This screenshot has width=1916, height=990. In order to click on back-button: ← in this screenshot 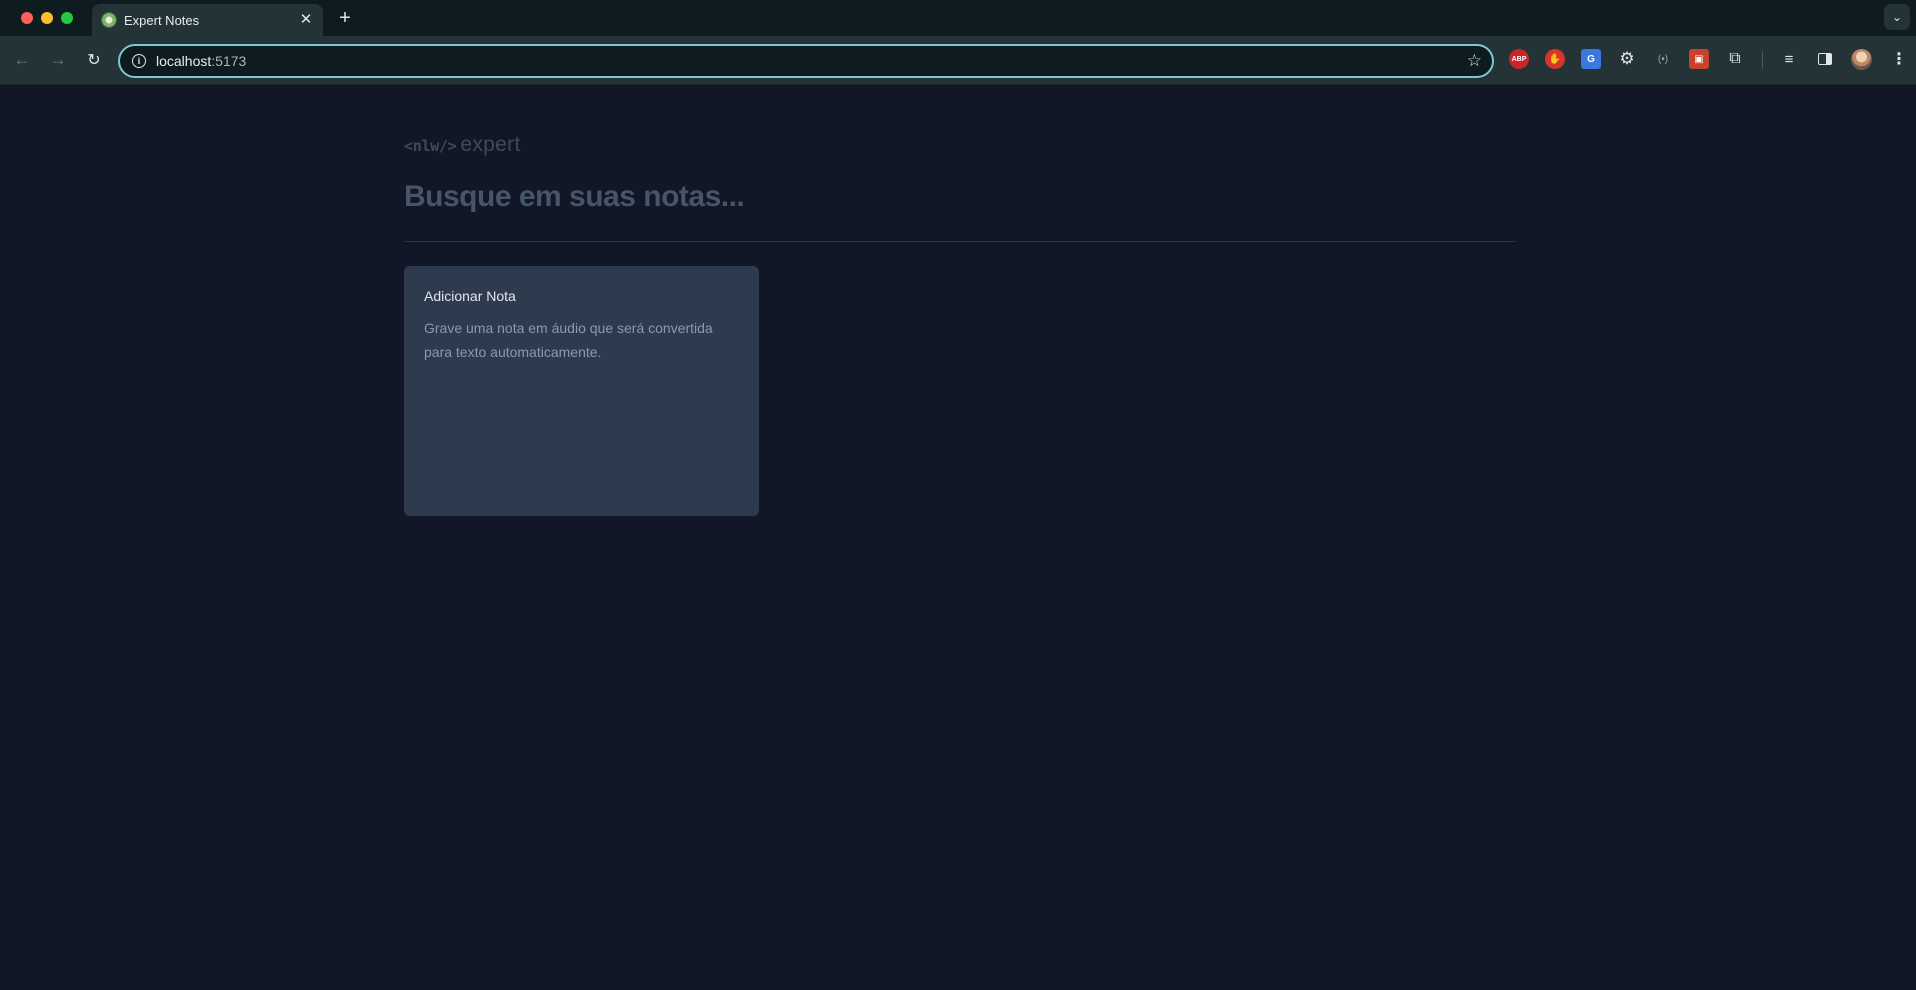, I will do `click(22, 60)`.